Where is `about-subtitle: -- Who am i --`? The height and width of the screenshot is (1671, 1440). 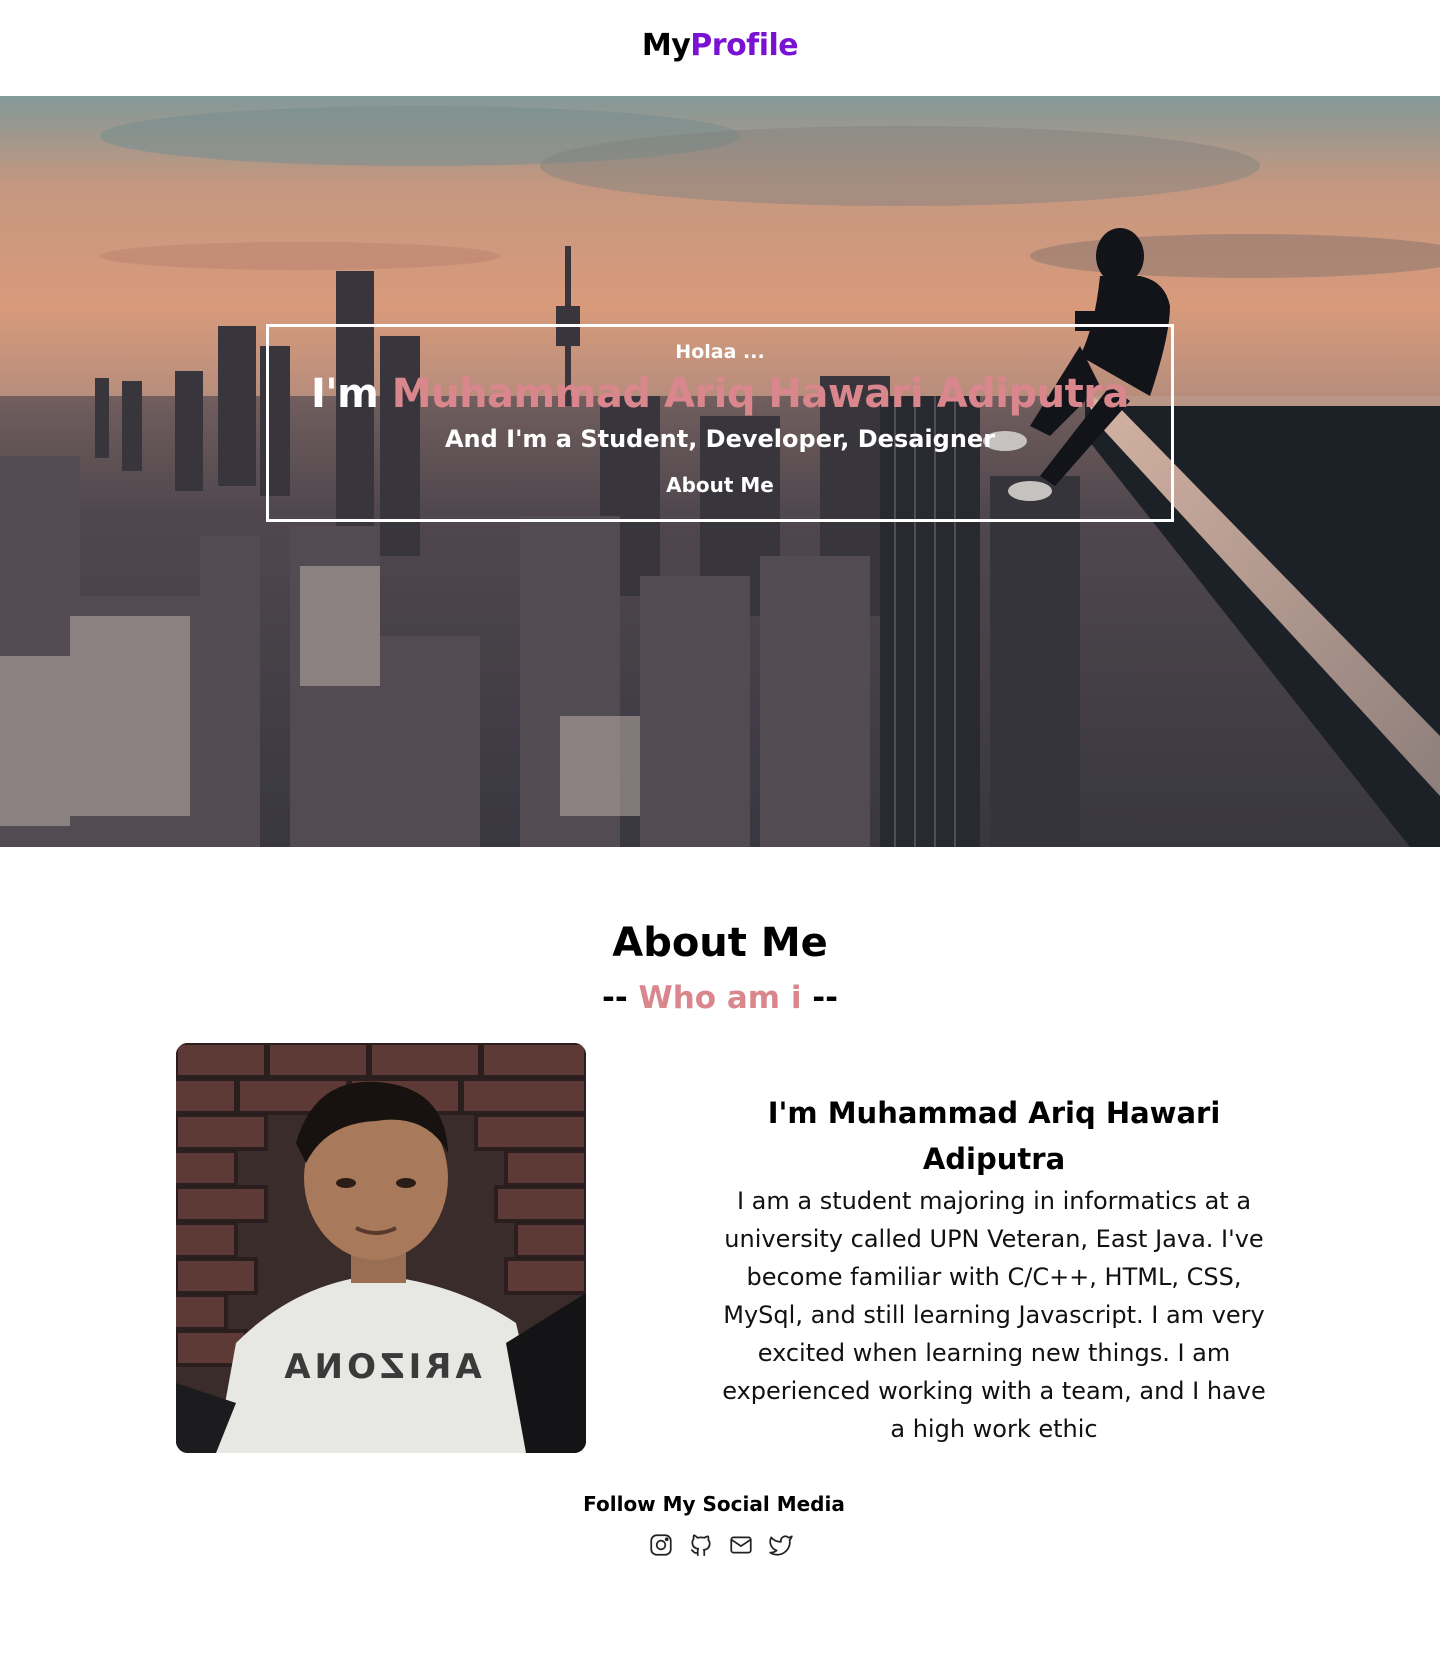
about-subtitle: -- Who am i -- is located at coordinates (720, 998).